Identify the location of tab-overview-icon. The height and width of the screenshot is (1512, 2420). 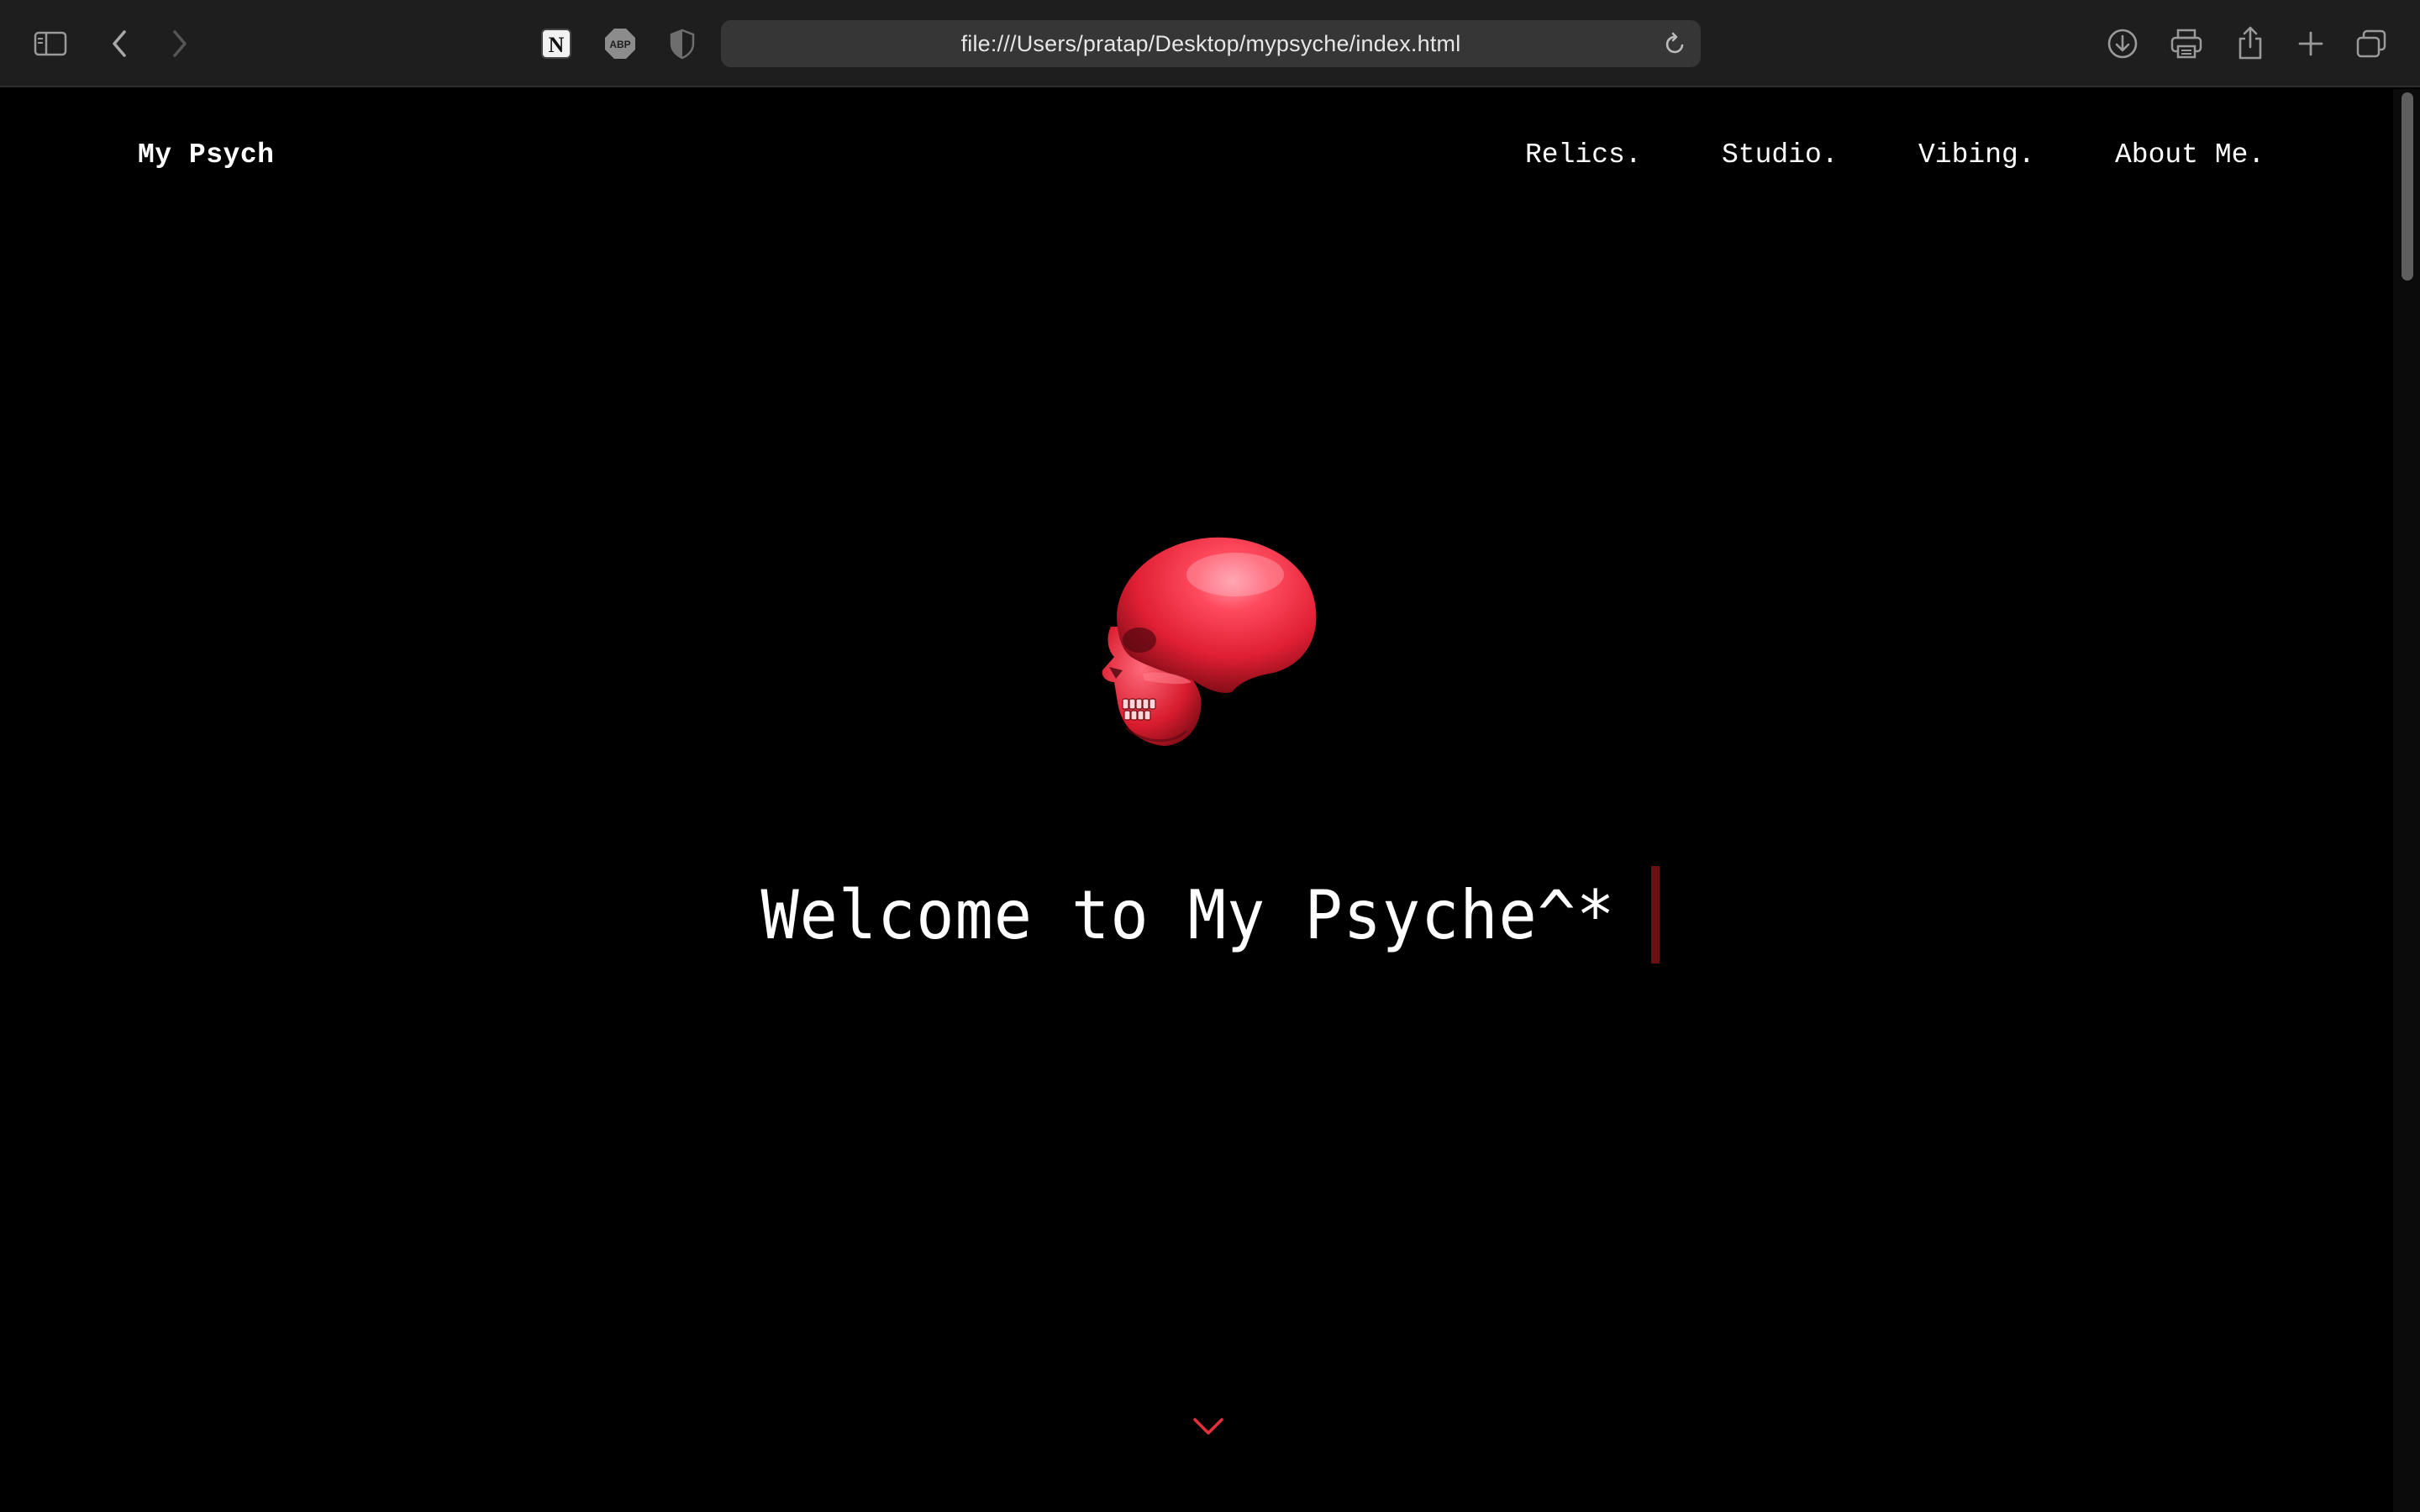
(2371, 43).